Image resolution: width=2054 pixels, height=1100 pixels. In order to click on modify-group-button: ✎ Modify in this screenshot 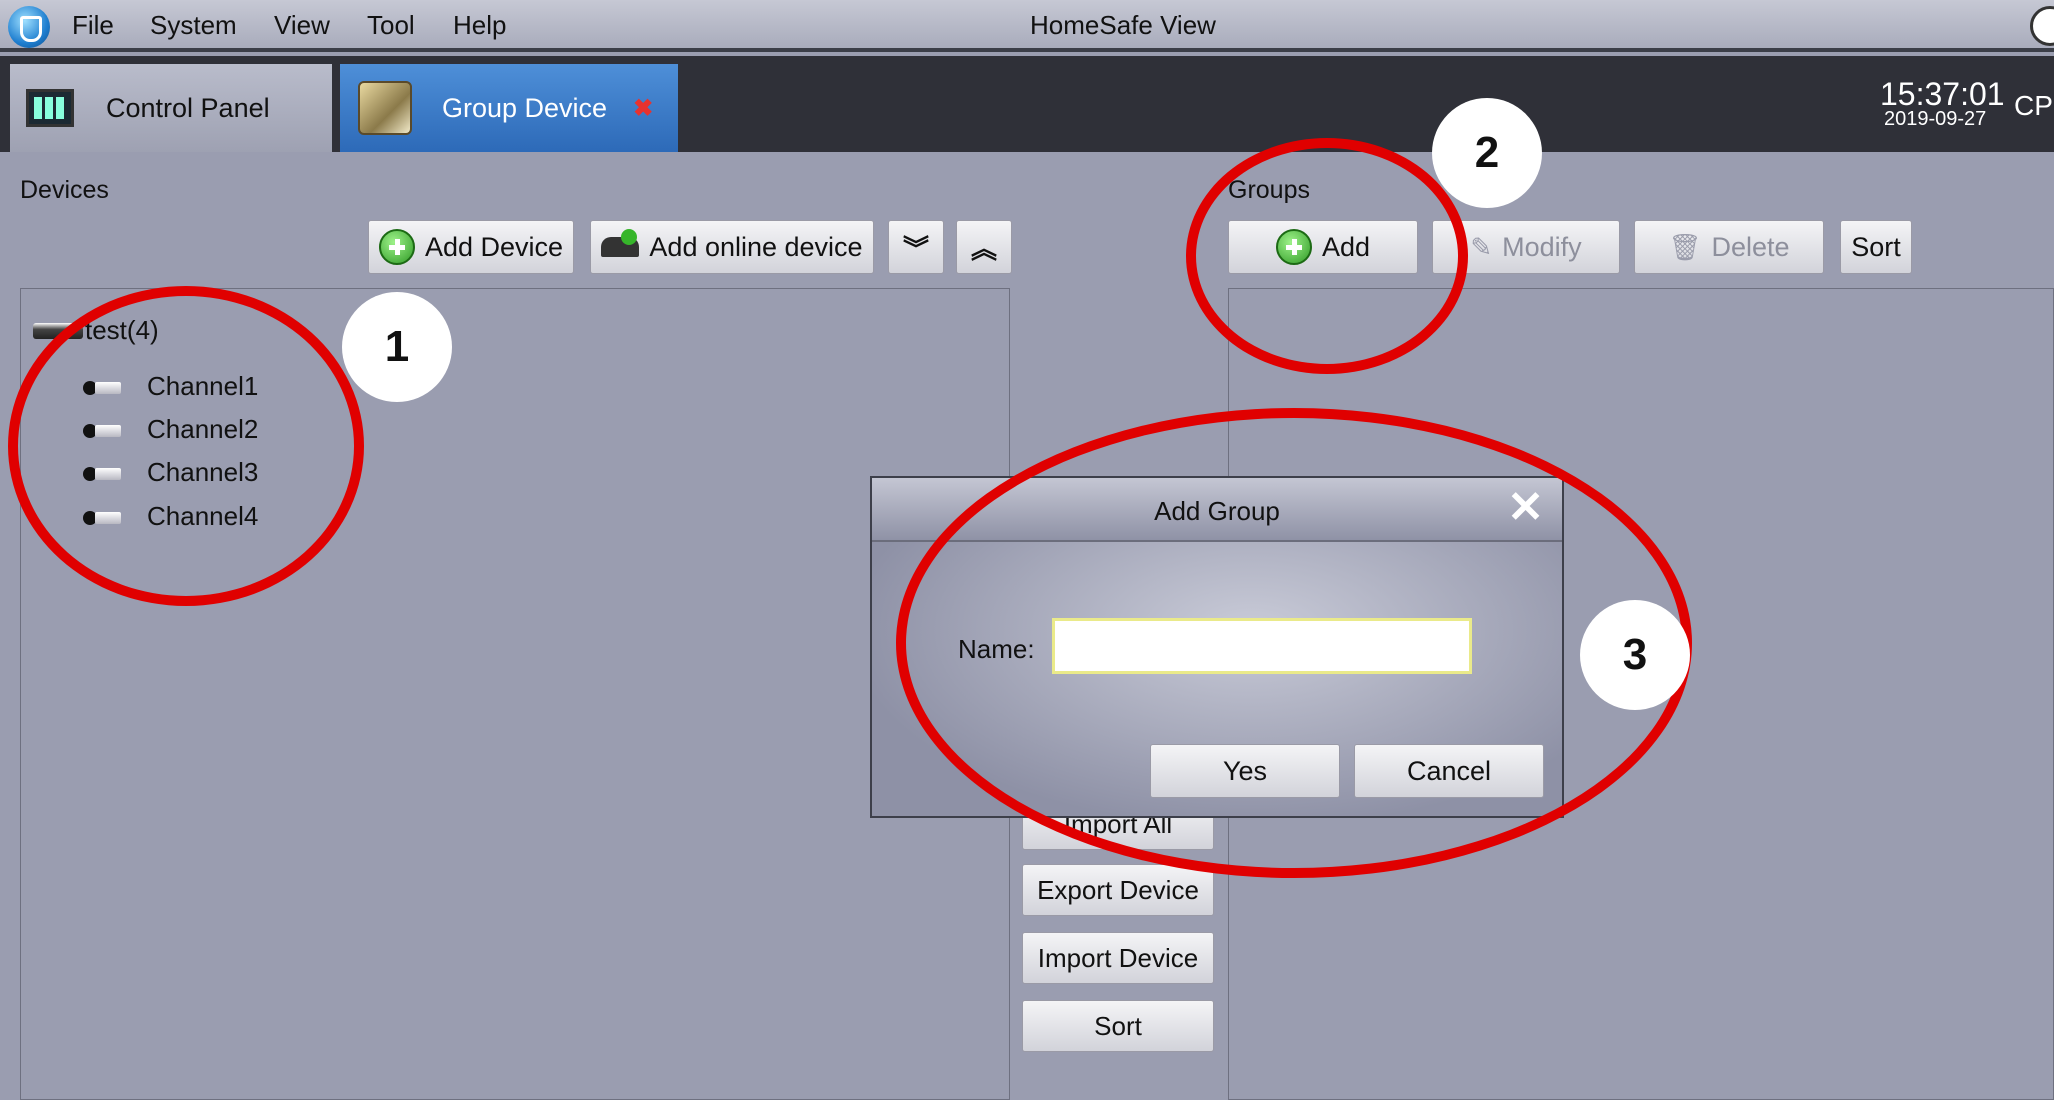, I will do `click(1526, 247)`.